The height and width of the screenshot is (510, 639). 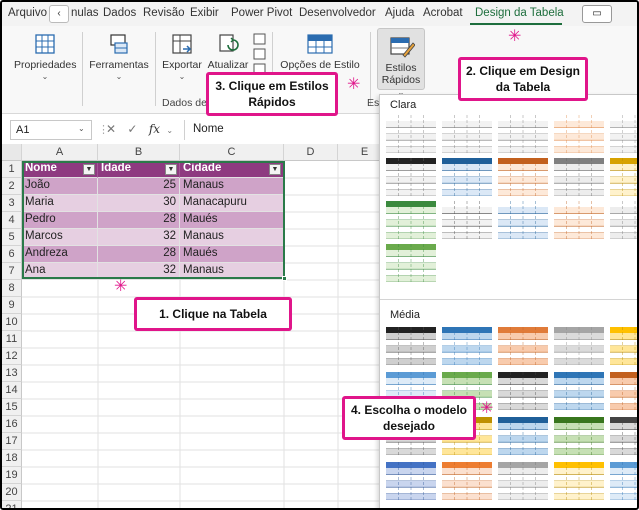 I want to click on column-header: E, so click(x=360, y=152).